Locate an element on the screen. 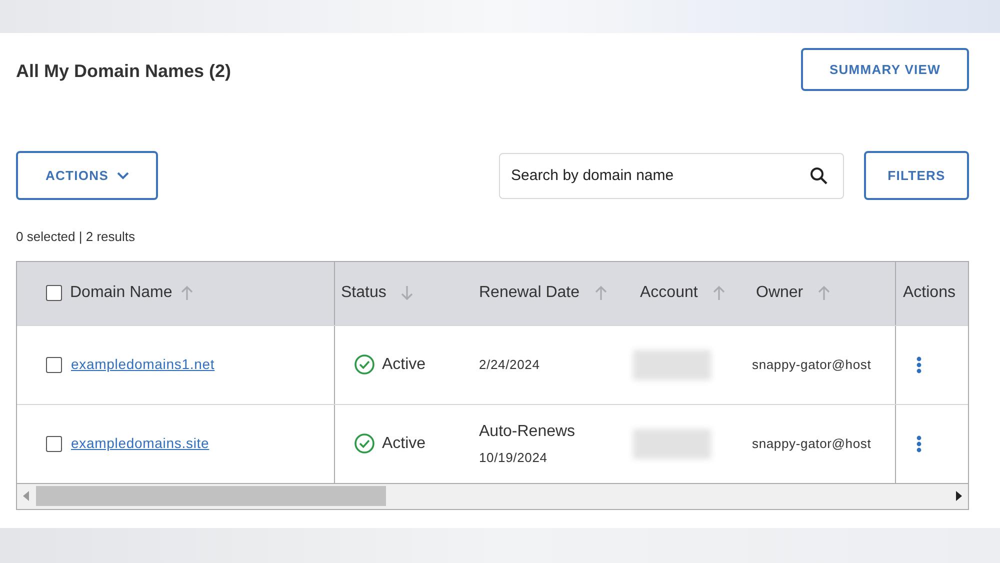 The width and height of the screenshot is (1000, 563). column-header: Renewal Date is located at coordinates (529, 293).